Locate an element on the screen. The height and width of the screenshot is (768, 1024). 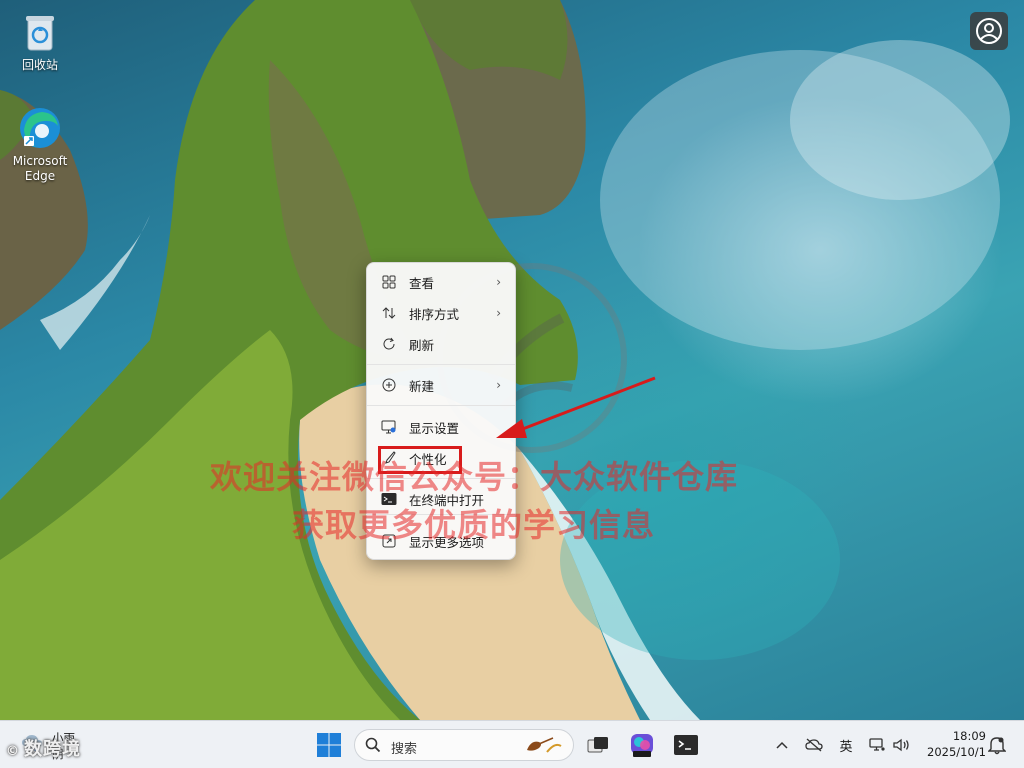
menu-item-label: 查看 is located at coordinates (422, 283).